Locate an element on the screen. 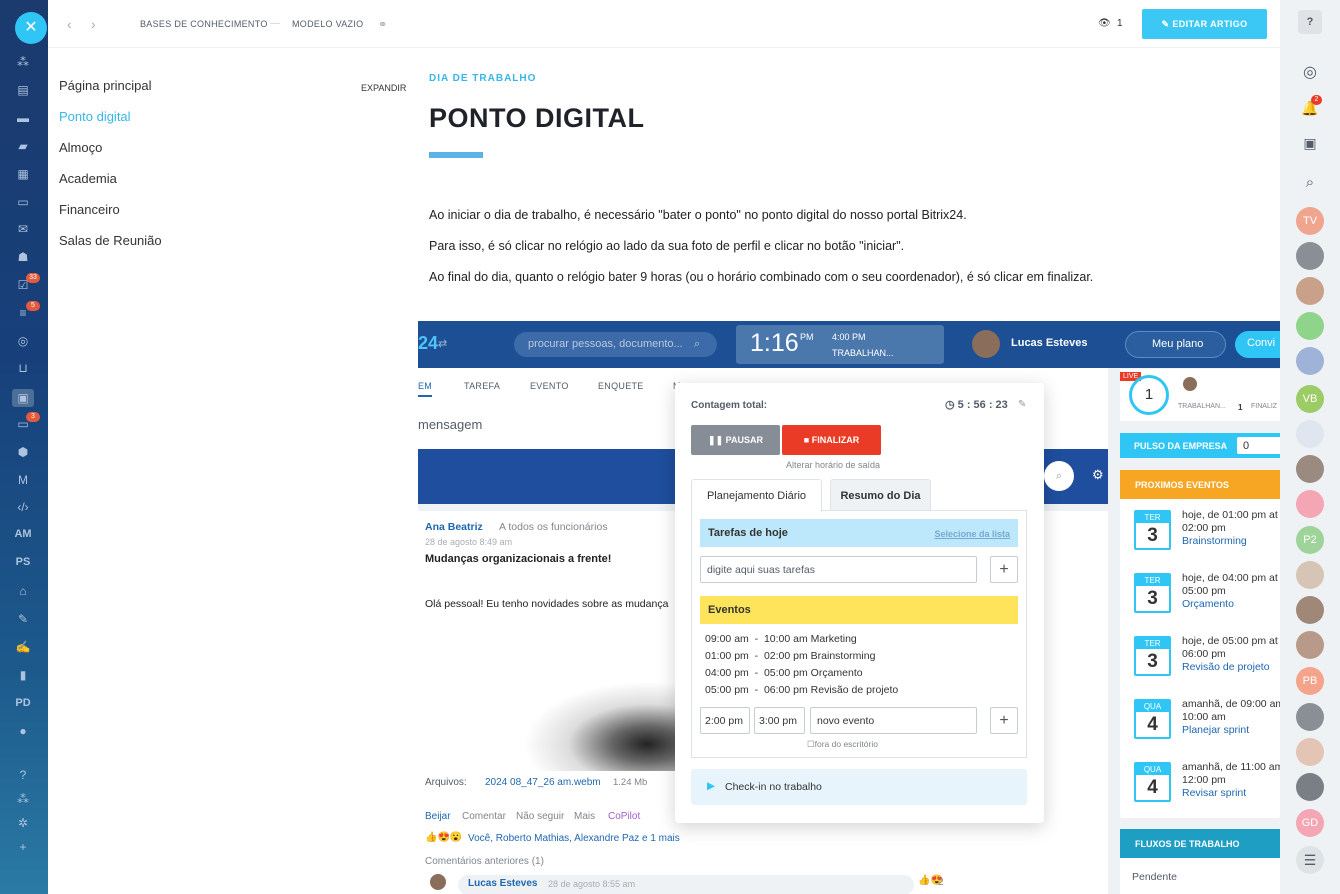 This screenshot has width=1340, height=894. avatar-tv: TV is located at coordinates (1310, 221).